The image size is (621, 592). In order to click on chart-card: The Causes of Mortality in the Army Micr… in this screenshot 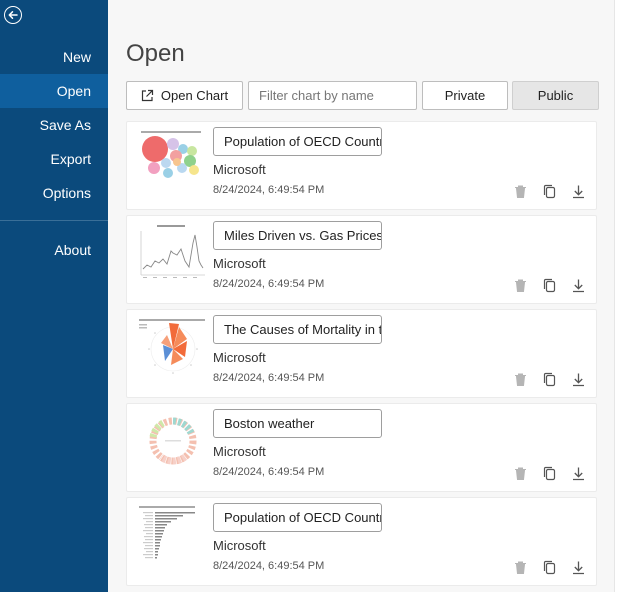, I will do `click(361, 353)`.